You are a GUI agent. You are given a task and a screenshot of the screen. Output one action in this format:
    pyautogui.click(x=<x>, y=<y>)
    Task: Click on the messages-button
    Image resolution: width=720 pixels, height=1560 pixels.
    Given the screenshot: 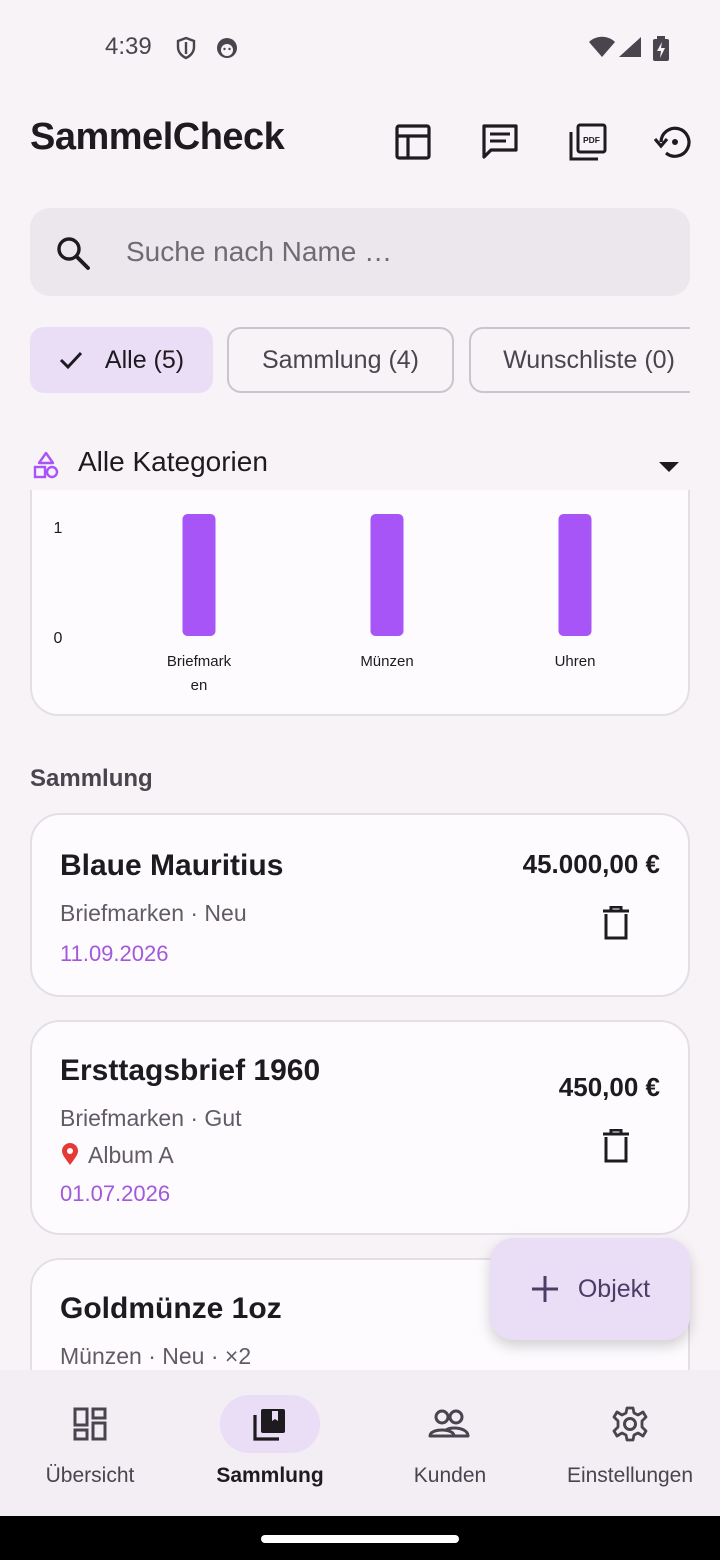 What is the action you would take?
    pyautogui.click(x=500, y=144)
    